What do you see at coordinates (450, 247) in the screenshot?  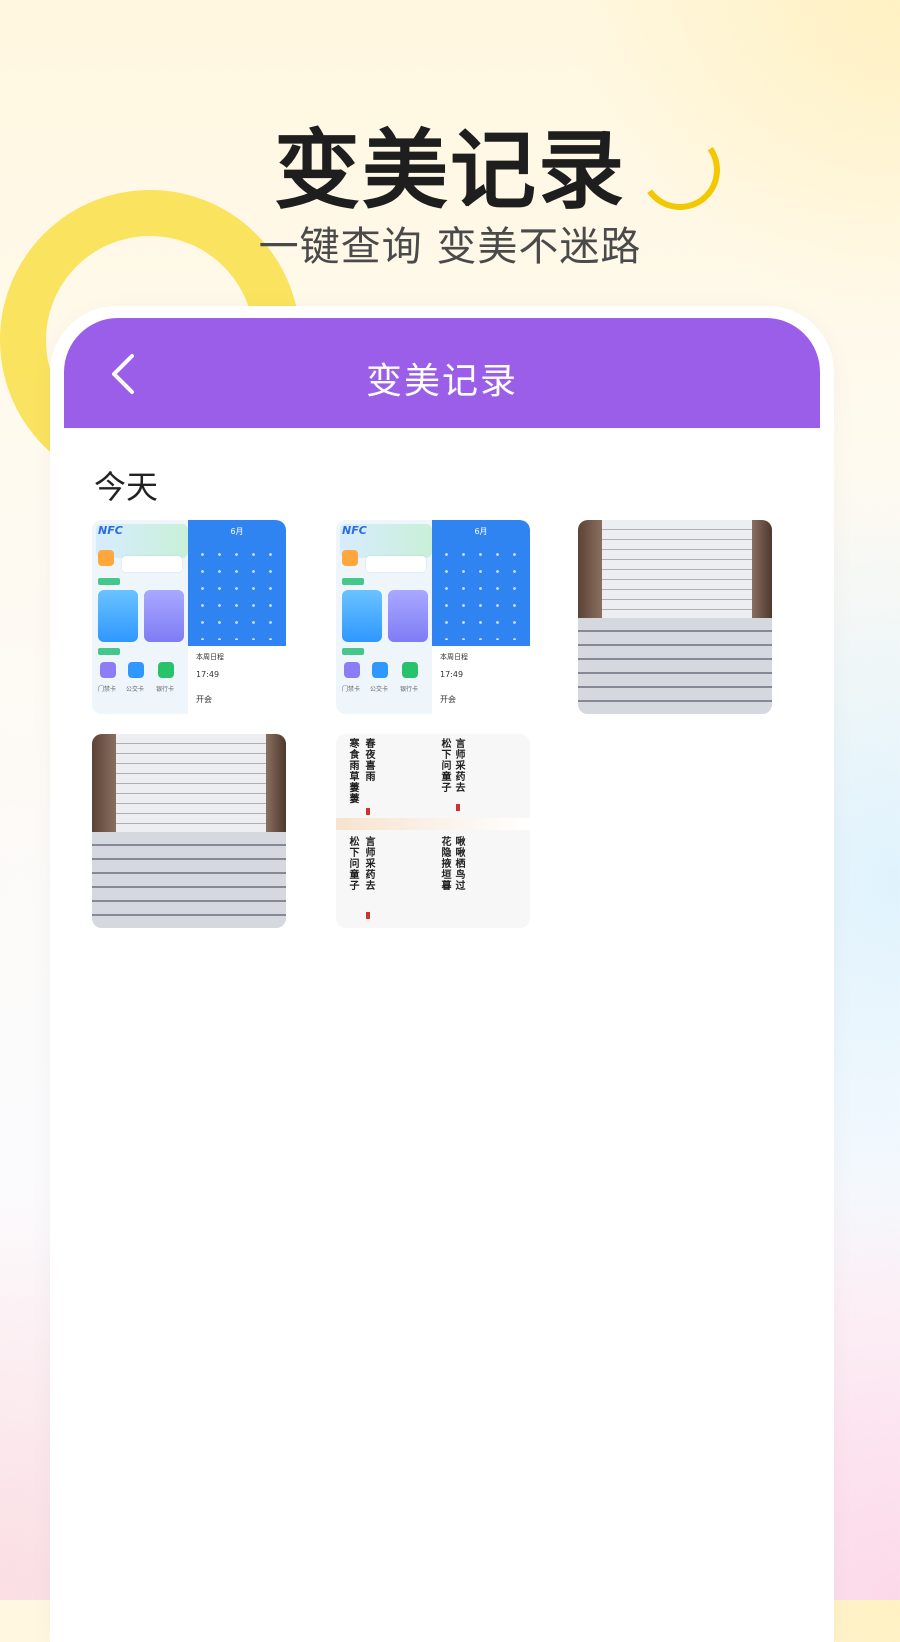 I see `hero-subtitle: 一键查询 变美不迷路` at bounding box center [450, 247].